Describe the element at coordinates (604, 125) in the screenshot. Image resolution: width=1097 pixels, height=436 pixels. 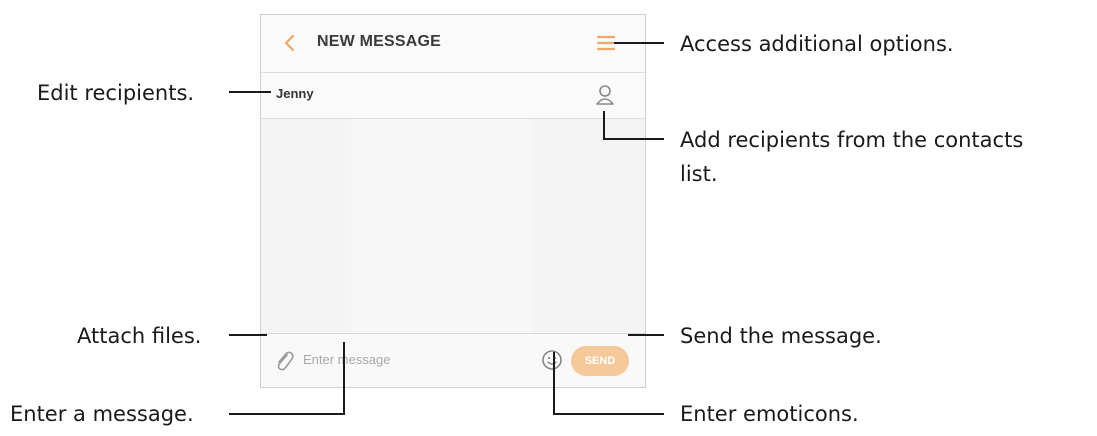
I see `callout-line-add-recipients-v` at that location.